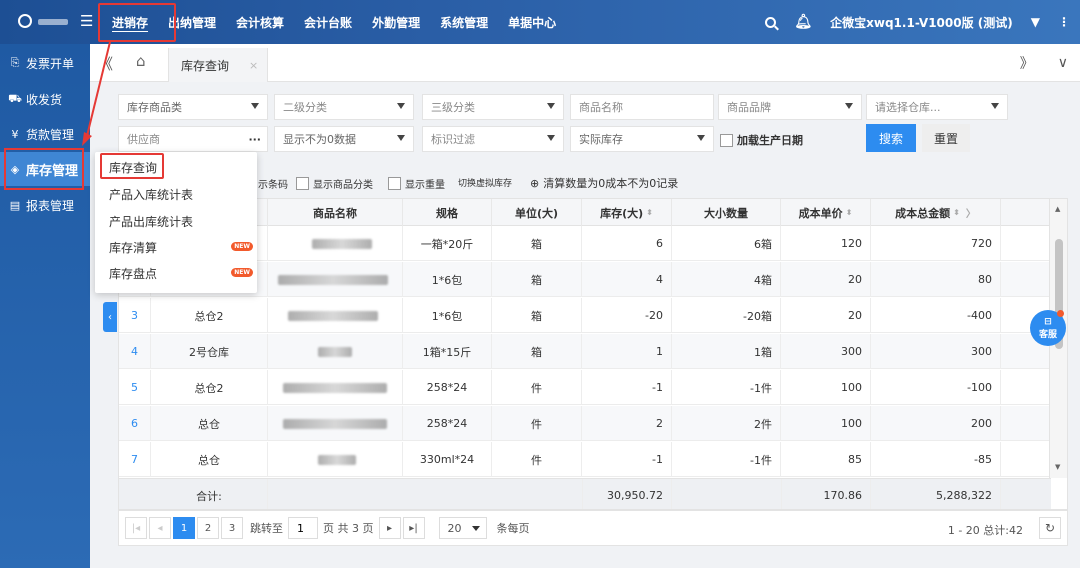  Describe the element at coordinates (25, 21) in the screenshot. I see `user-avatar-icon` at that location.